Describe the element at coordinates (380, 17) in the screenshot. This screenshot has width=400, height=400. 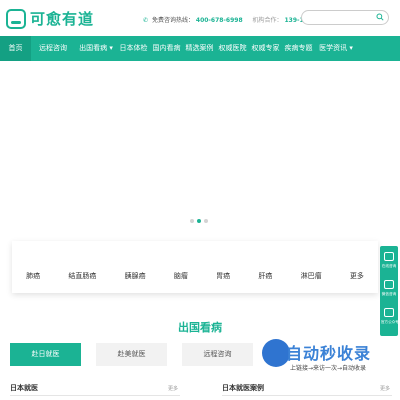
I see `search-icon` at that location.